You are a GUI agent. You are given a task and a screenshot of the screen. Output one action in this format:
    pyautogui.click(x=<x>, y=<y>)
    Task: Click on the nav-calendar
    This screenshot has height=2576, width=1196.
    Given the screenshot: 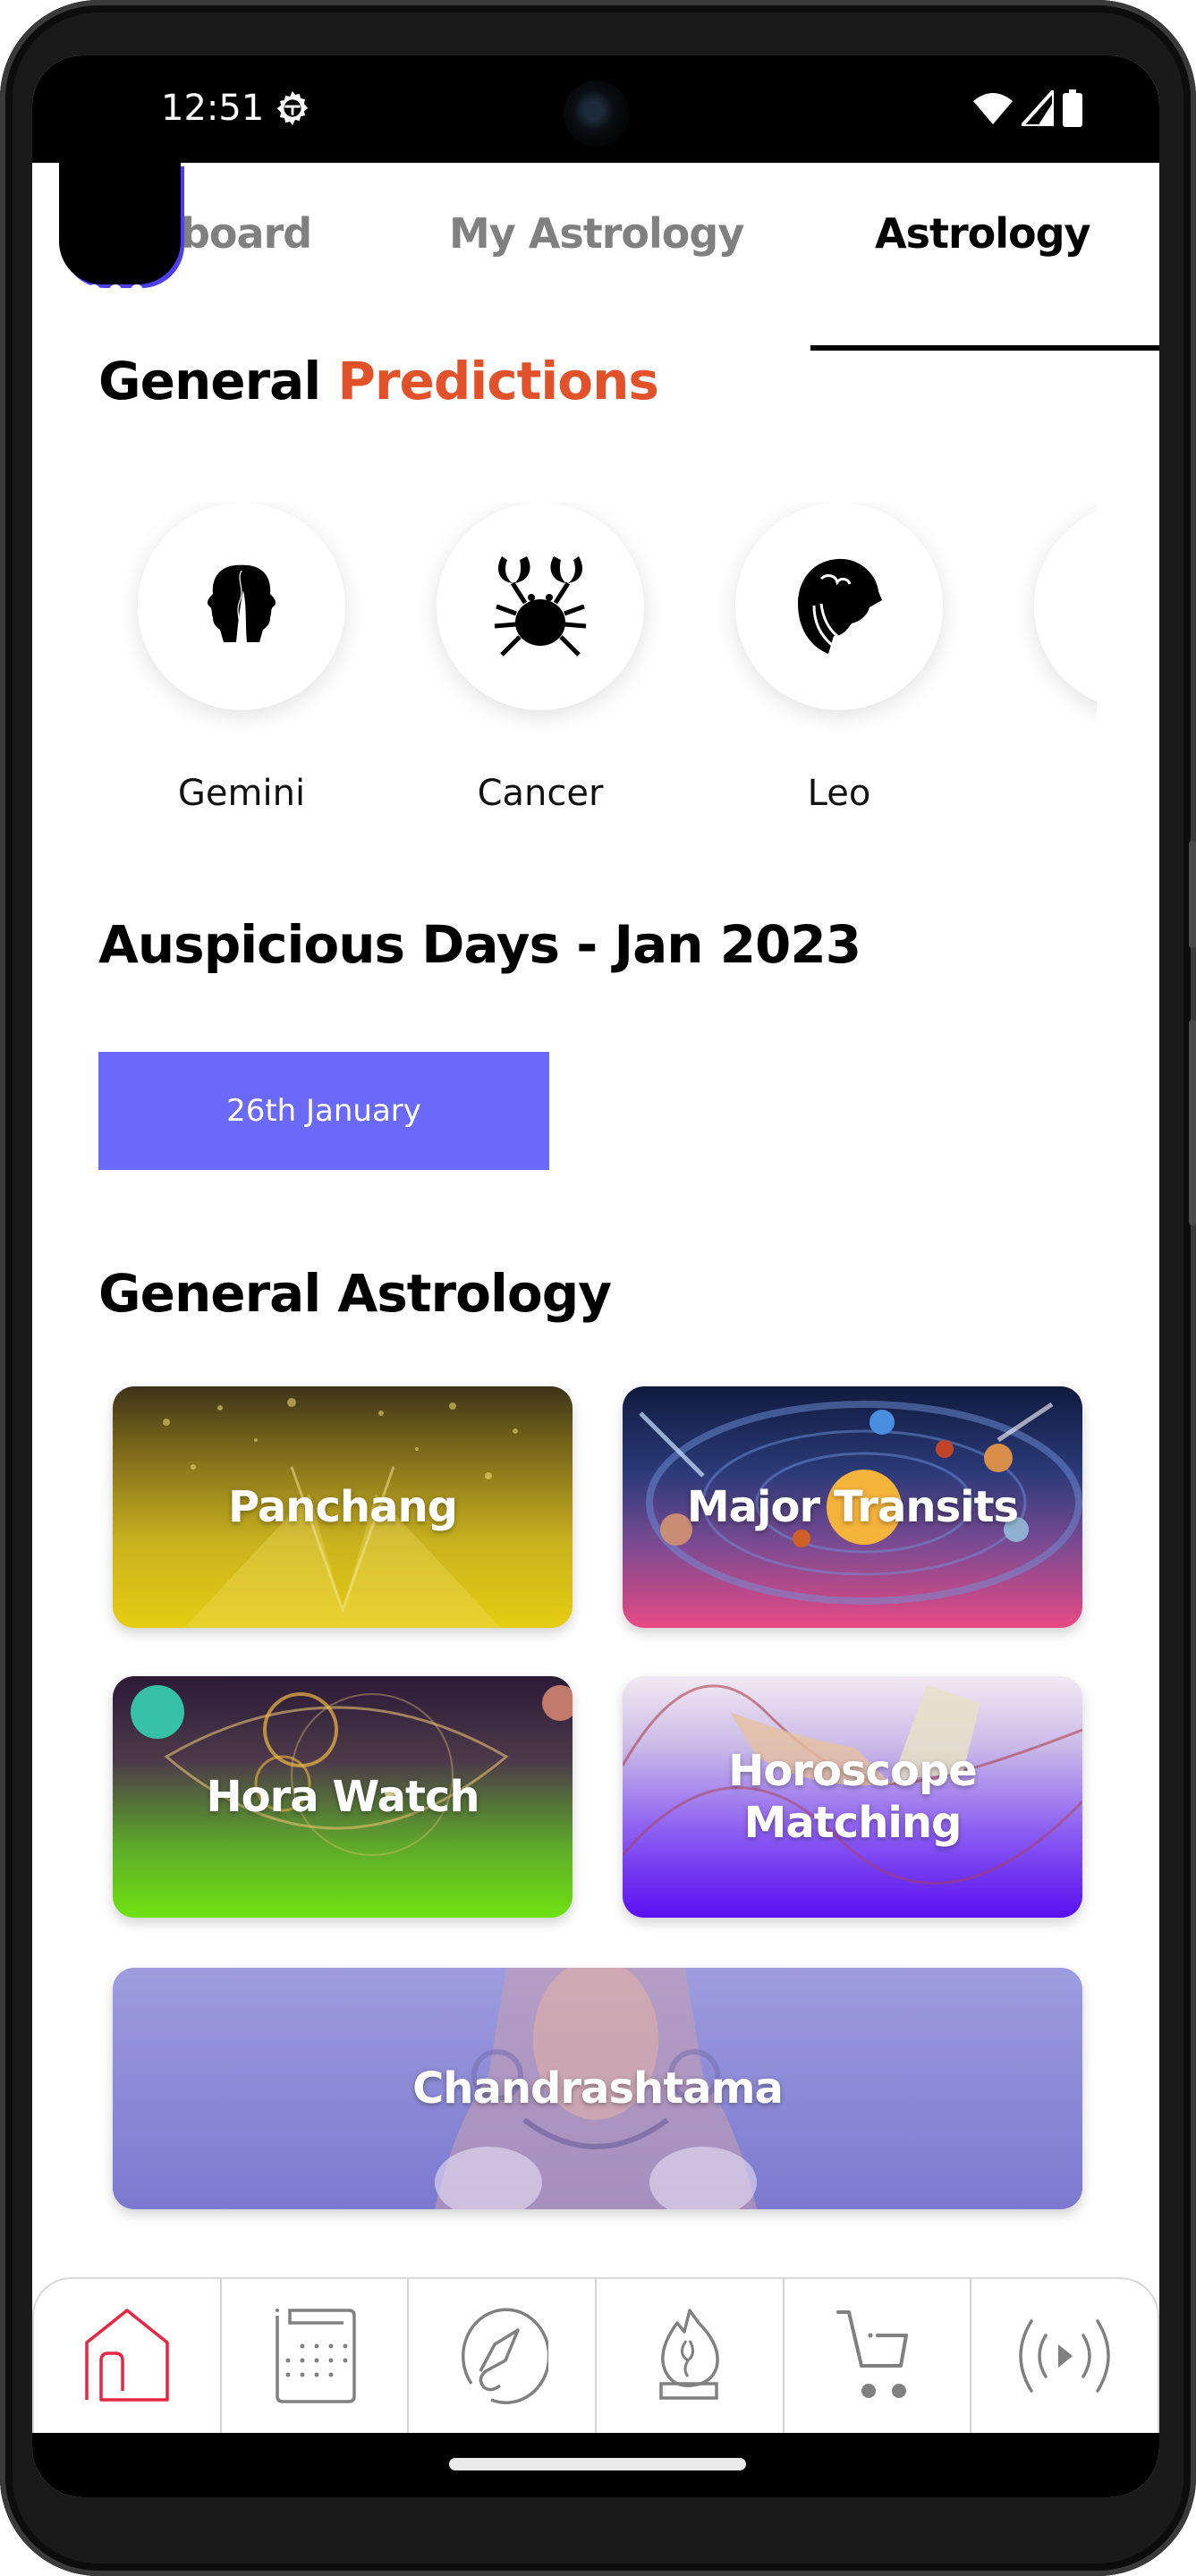 What is the action you would take?
    pyautogui.click(x=316, y=2356)
    